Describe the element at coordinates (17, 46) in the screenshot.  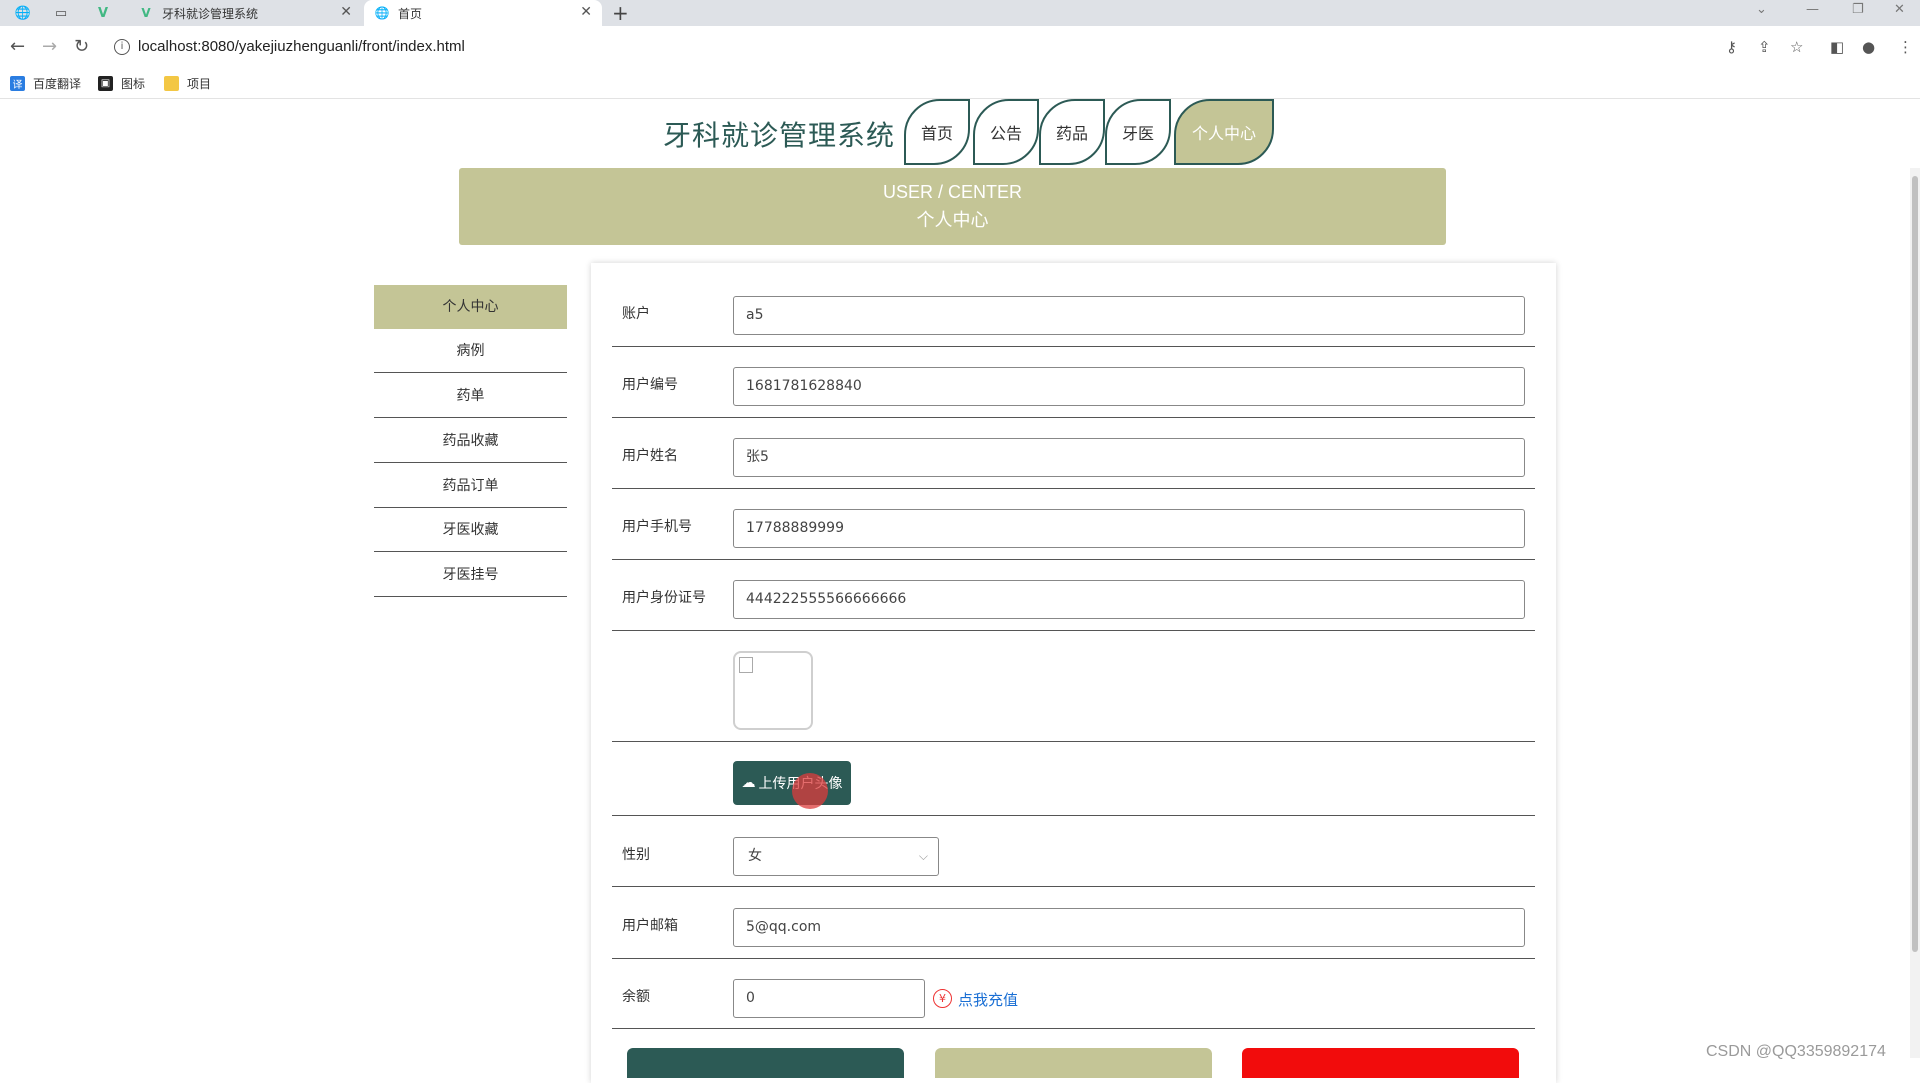
I see `back-arrow-icon: ←` at that location.